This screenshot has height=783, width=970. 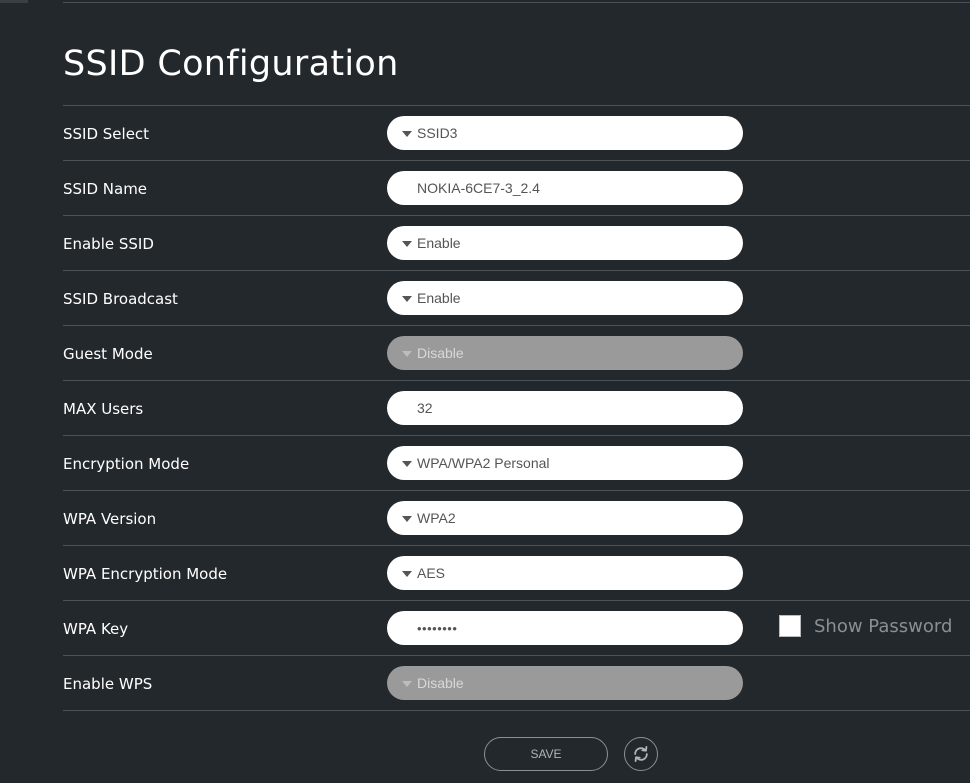 What do you see at coordinates (105, 189) in the screenshot?
I see `ssid-name-label: SSID Name` at bounding box center [105, 189].